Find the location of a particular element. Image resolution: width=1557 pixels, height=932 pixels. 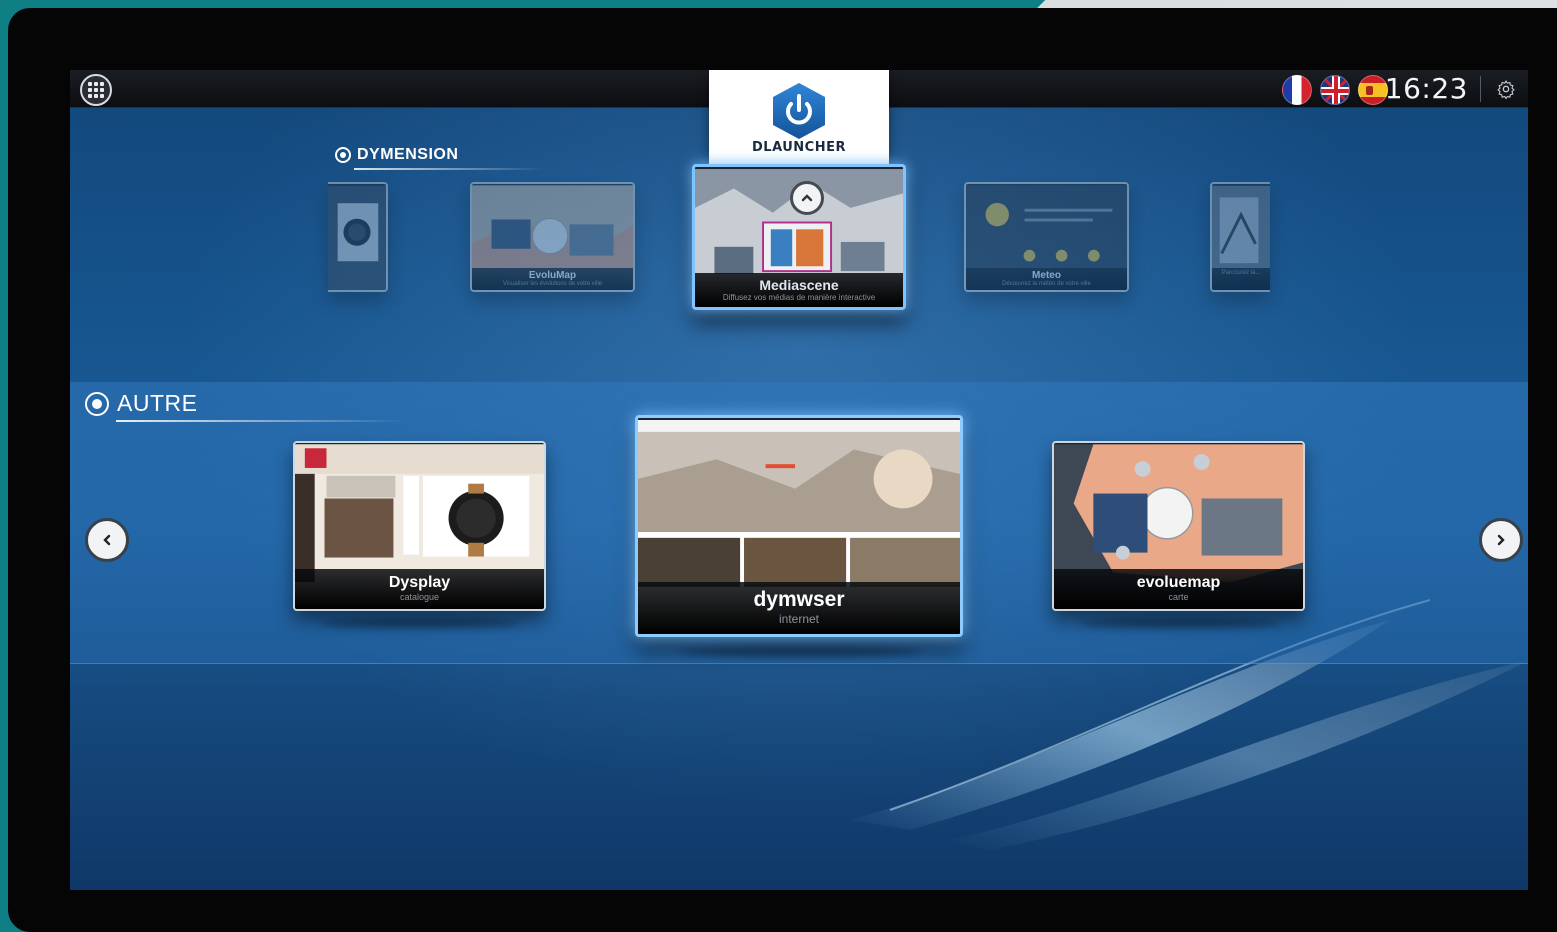

next-button is located at coordinates (1501, 540).